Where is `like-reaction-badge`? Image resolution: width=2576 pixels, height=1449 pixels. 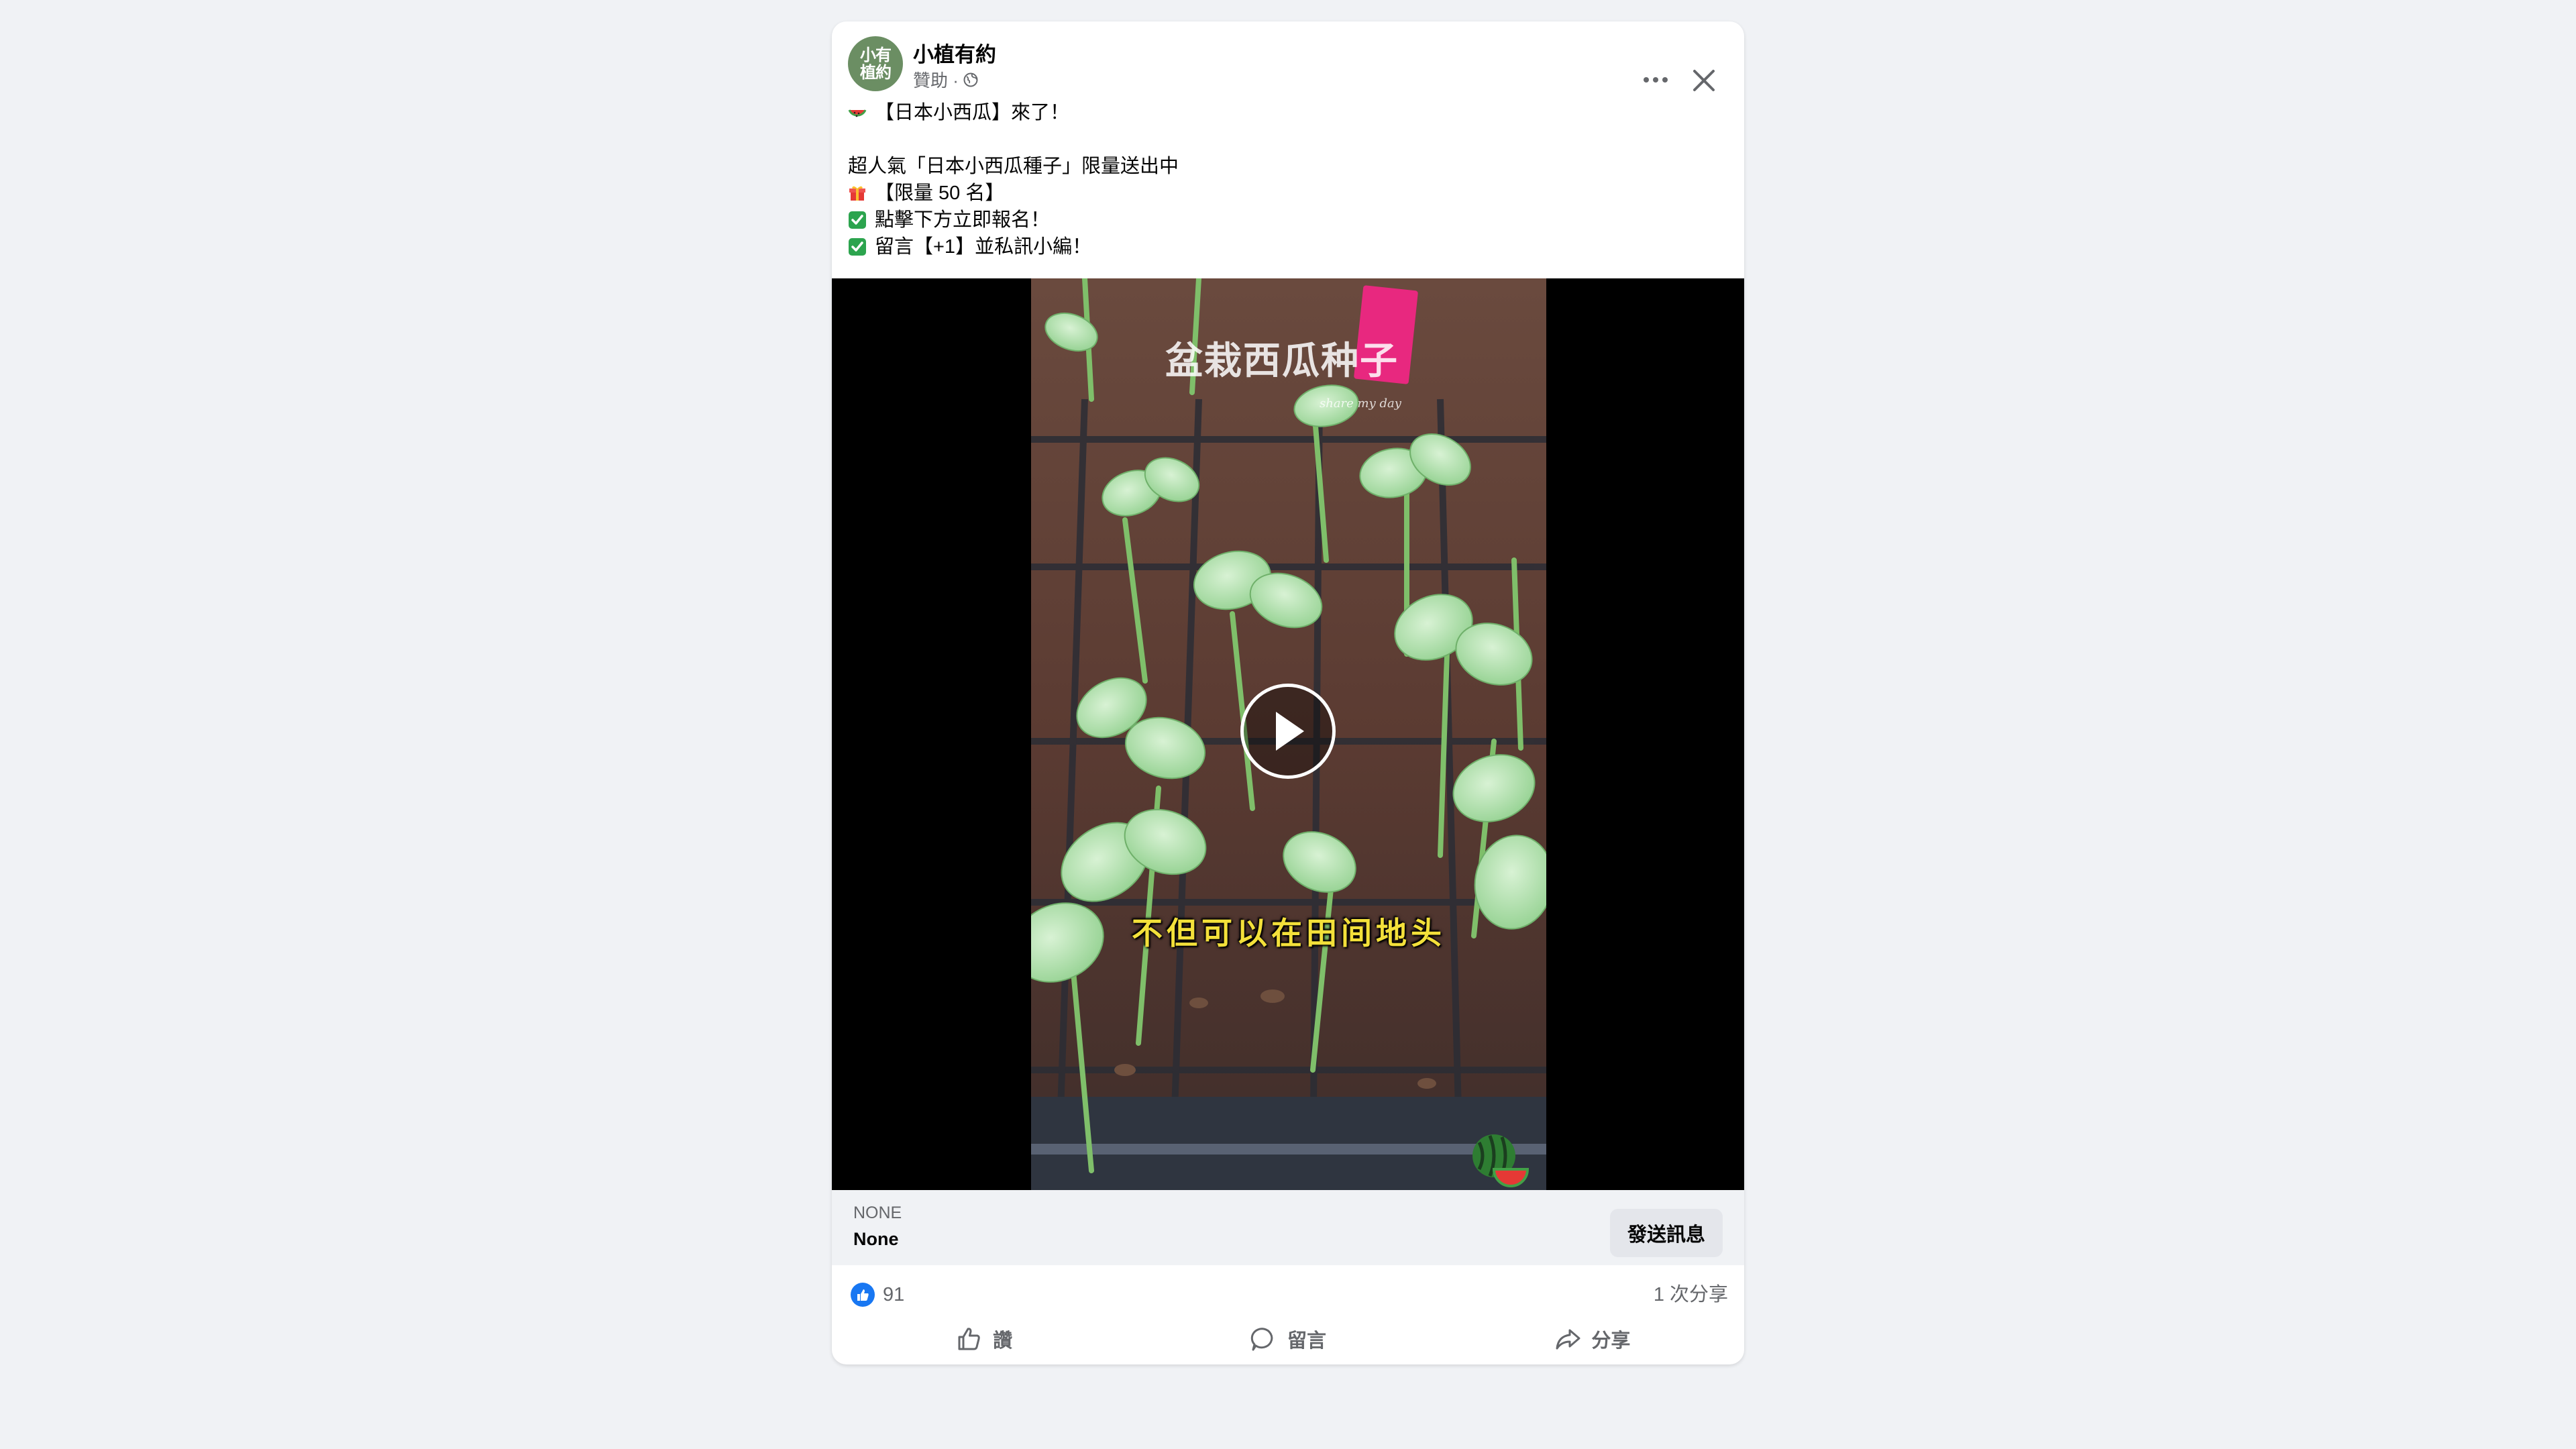
like-reaction-badge is located at coordinates (863, 1295).